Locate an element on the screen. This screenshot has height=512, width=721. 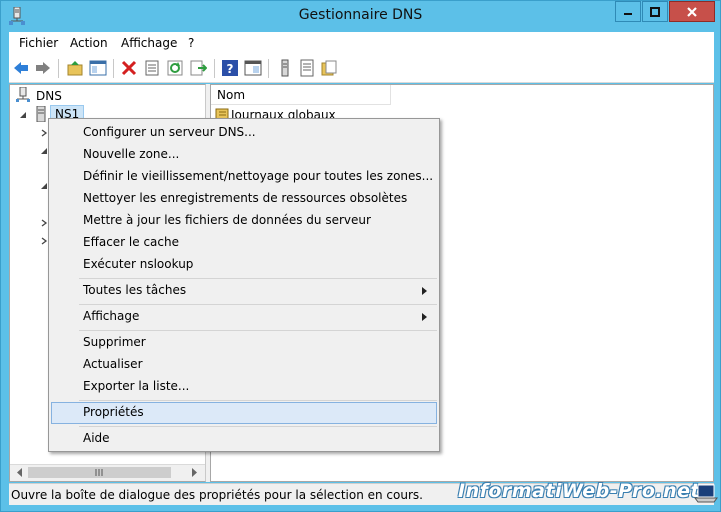
menu-action: Action is located at coordinates (89, 43).